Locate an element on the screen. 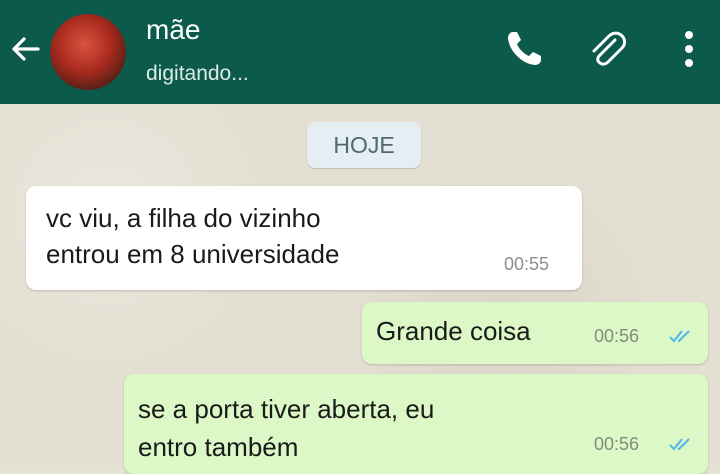 The height and width of the screenshot is (474, 720). back-arrow-icon is located at coordinates (25, 49).